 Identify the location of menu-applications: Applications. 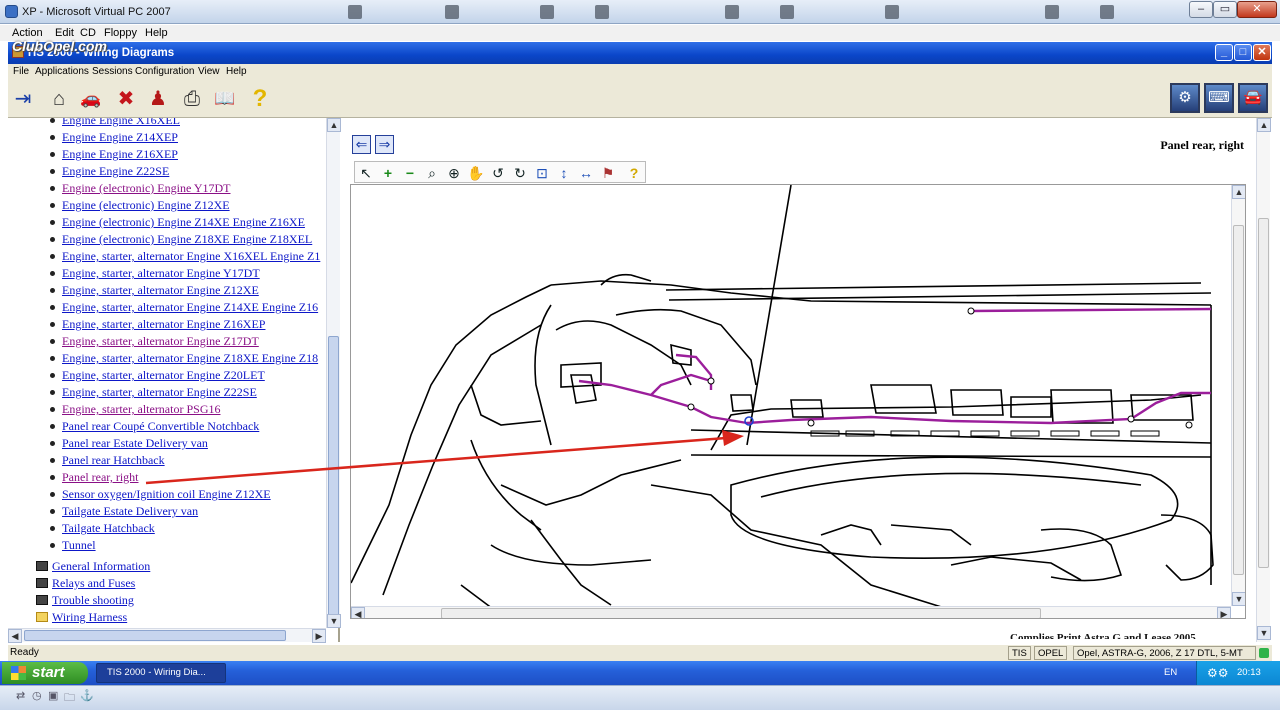
(62, 71).